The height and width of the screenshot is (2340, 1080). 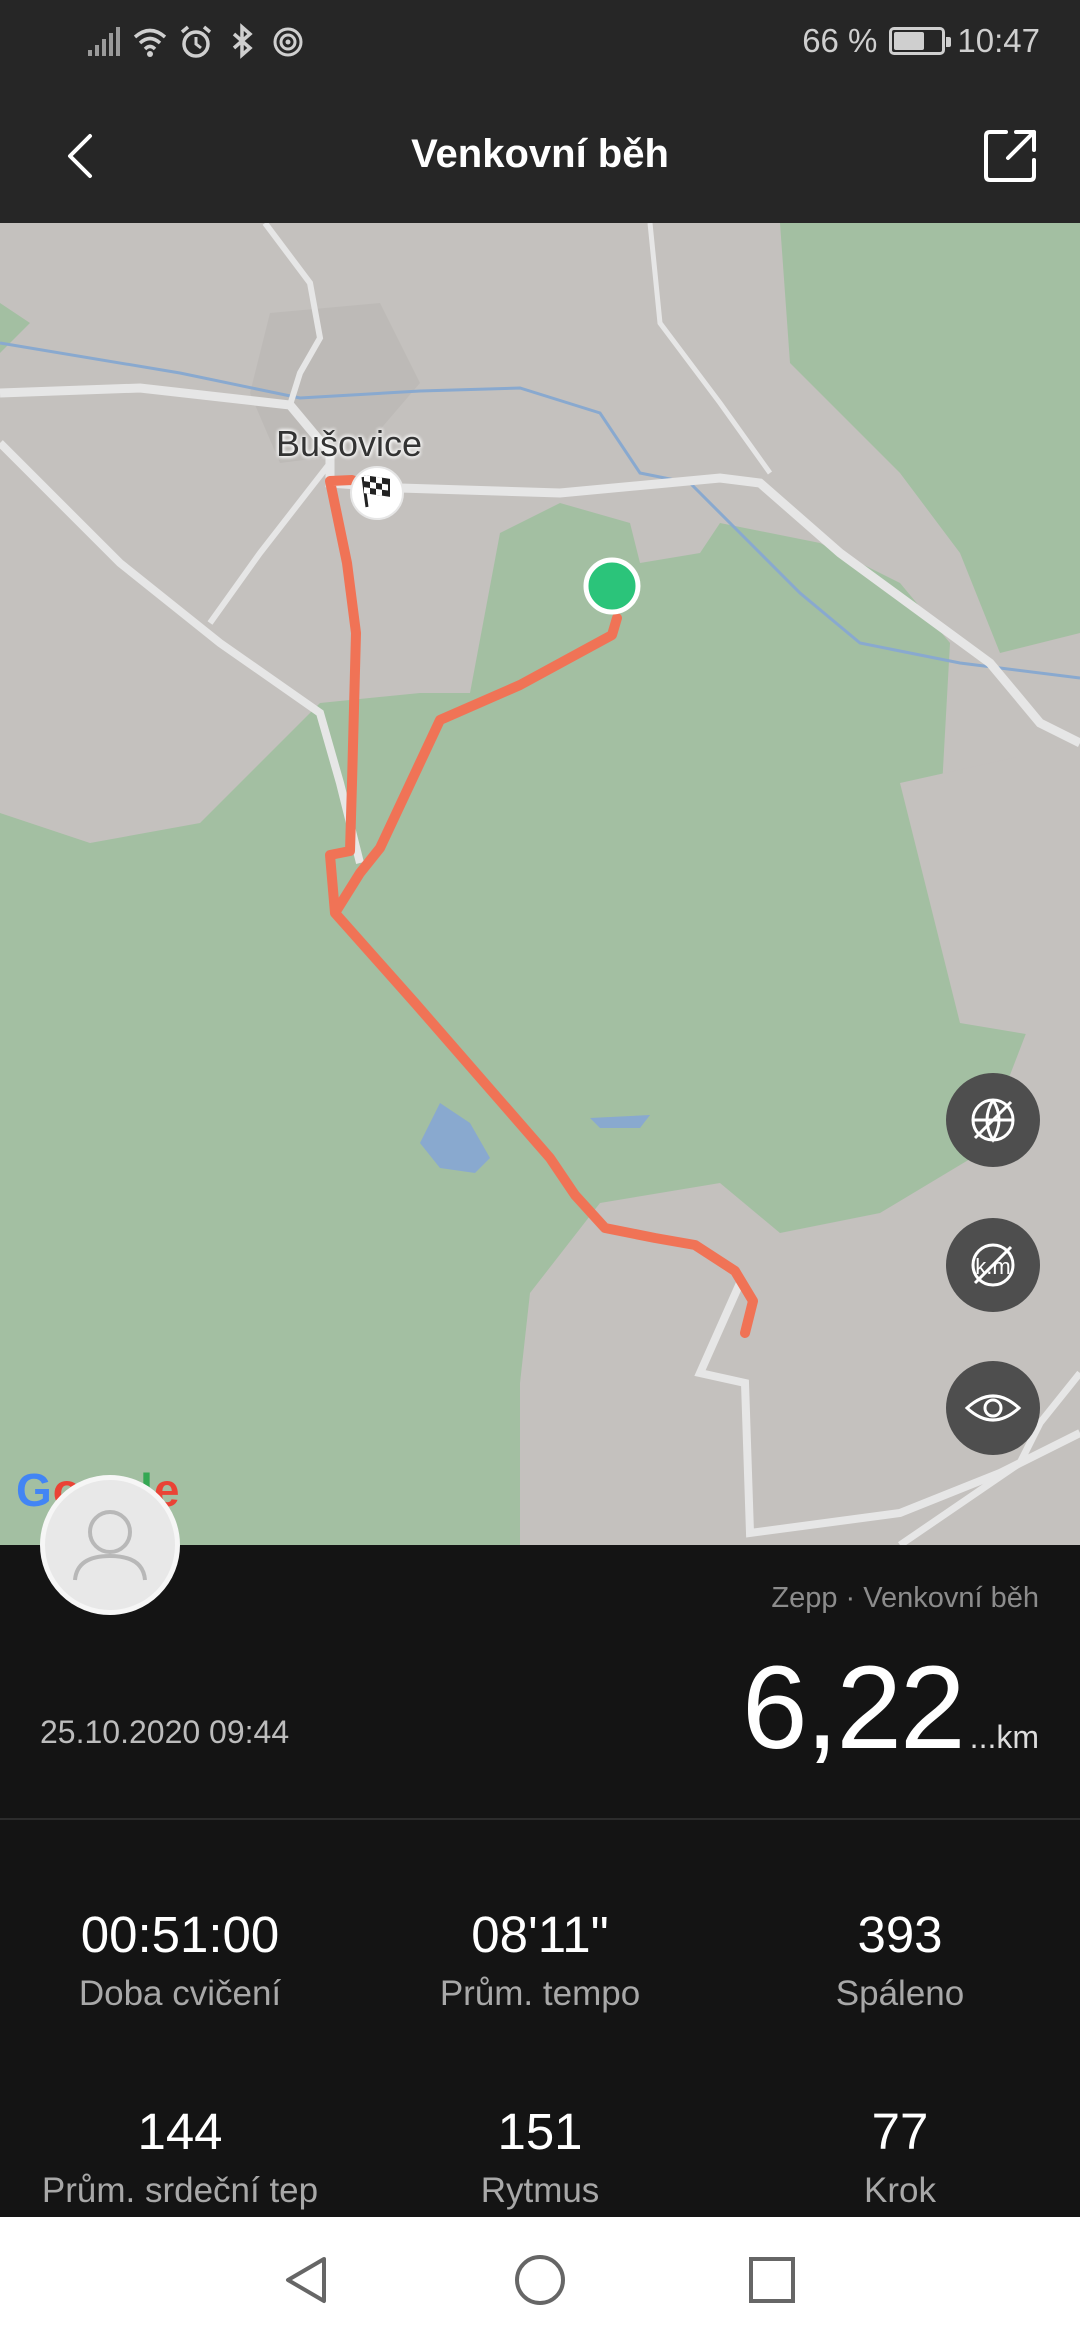 I want to click on activity-source: Zepp · Venkovní běh, so click(x=905, y=1598).